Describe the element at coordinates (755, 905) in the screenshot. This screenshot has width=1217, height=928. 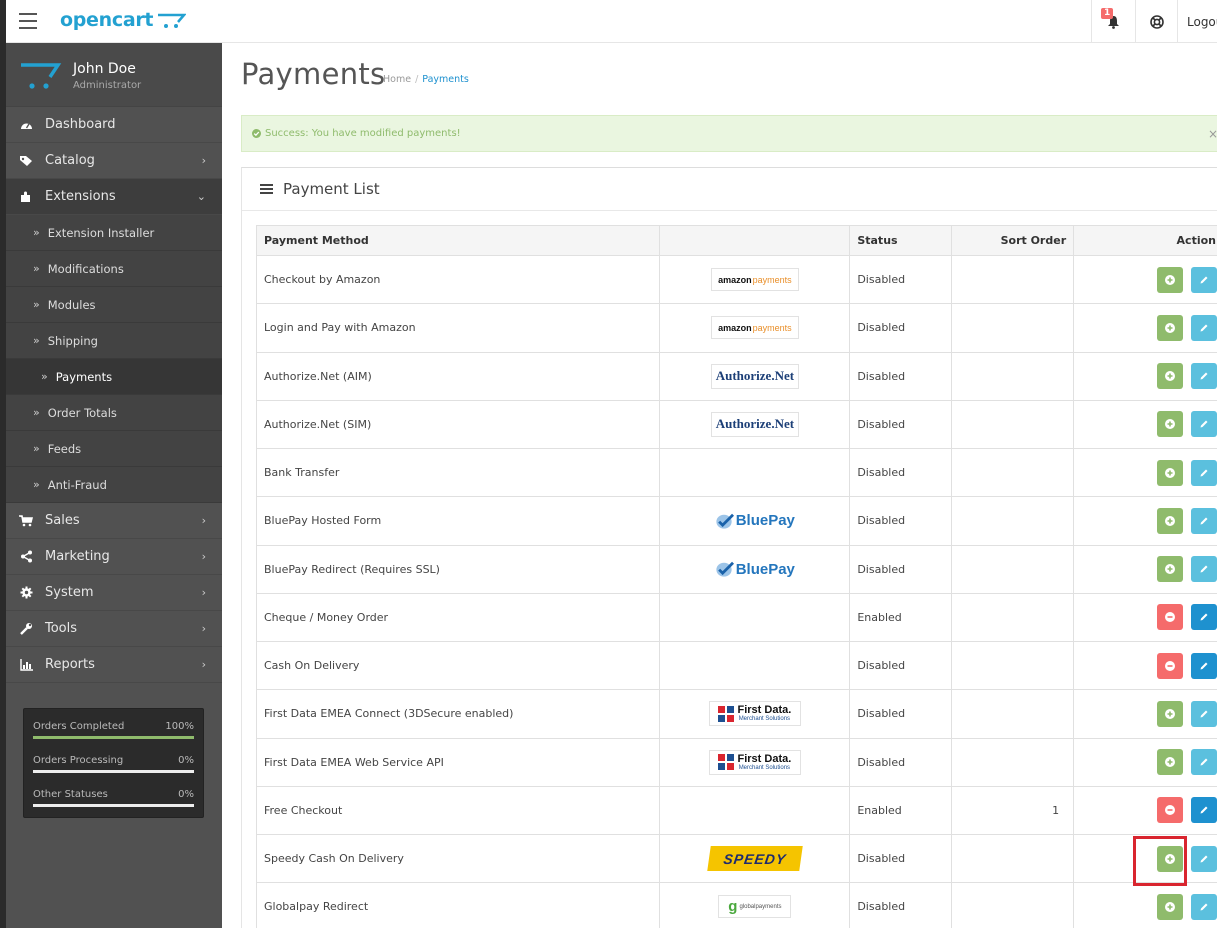
I see `payment-logo-cell: g globalpayments` at that location.